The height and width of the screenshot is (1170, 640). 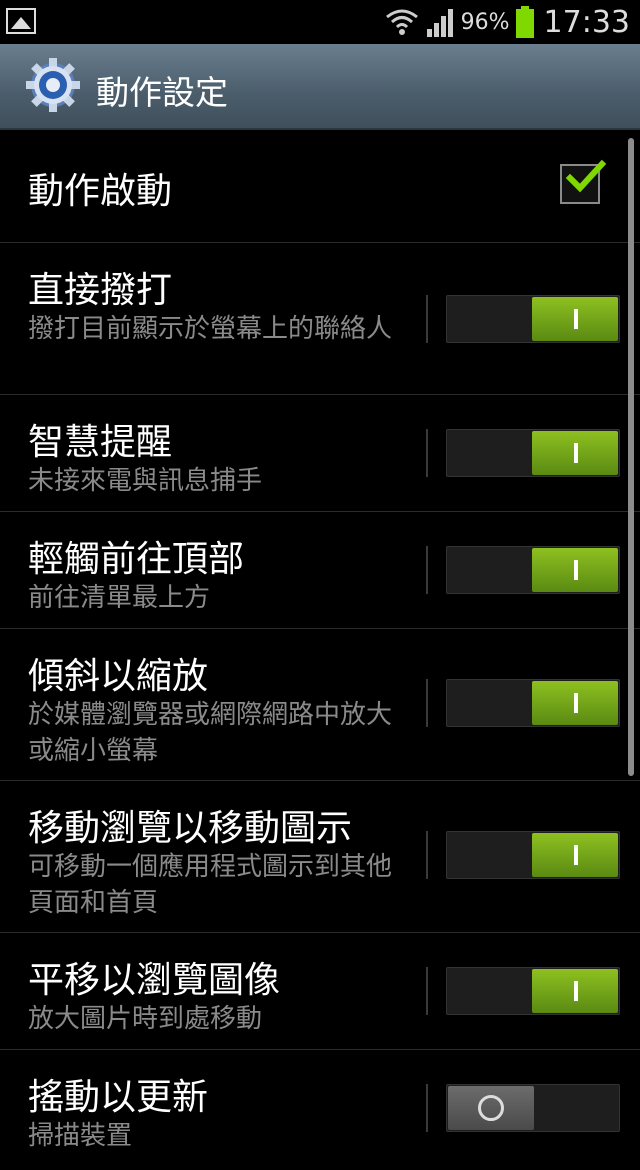 What do you see at coordinates (100, 191) in the screenshot?
I see `item-title: 動作啟動` at bounding box center [100, 191].